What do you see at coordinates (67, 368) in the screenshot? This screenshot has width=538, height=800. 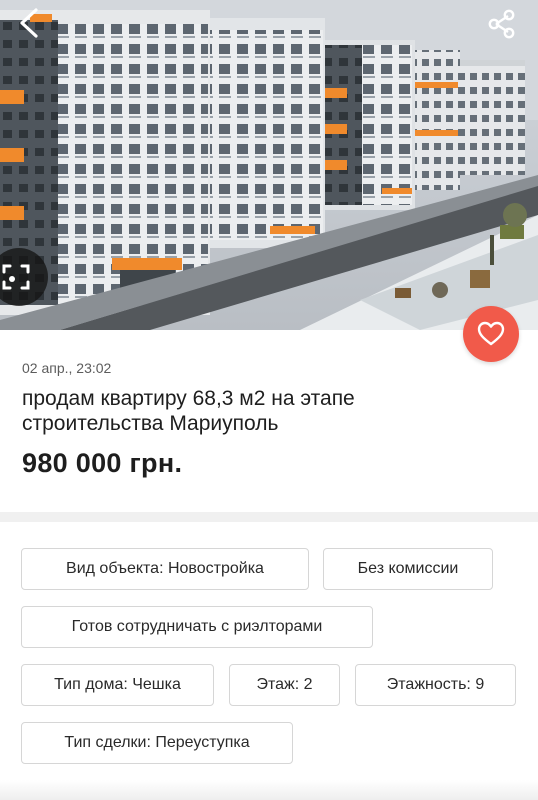 I see `listing-date: 02 апр., 23:02` at bounding box center [67, 368].